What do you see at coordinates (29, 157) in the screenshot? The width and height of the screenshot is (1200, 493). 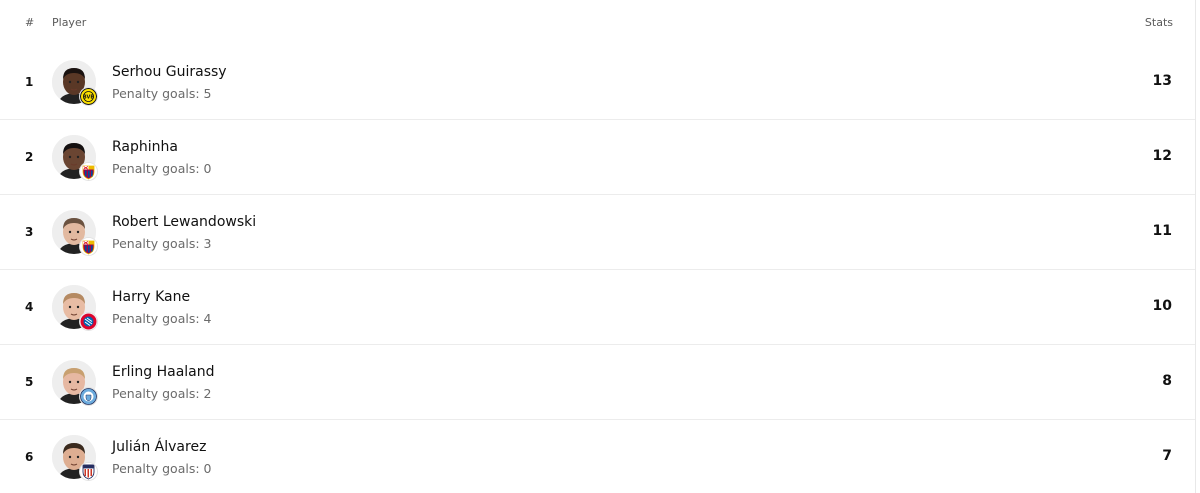 I see `rank-number: 2` at bounding box center [29, 157].